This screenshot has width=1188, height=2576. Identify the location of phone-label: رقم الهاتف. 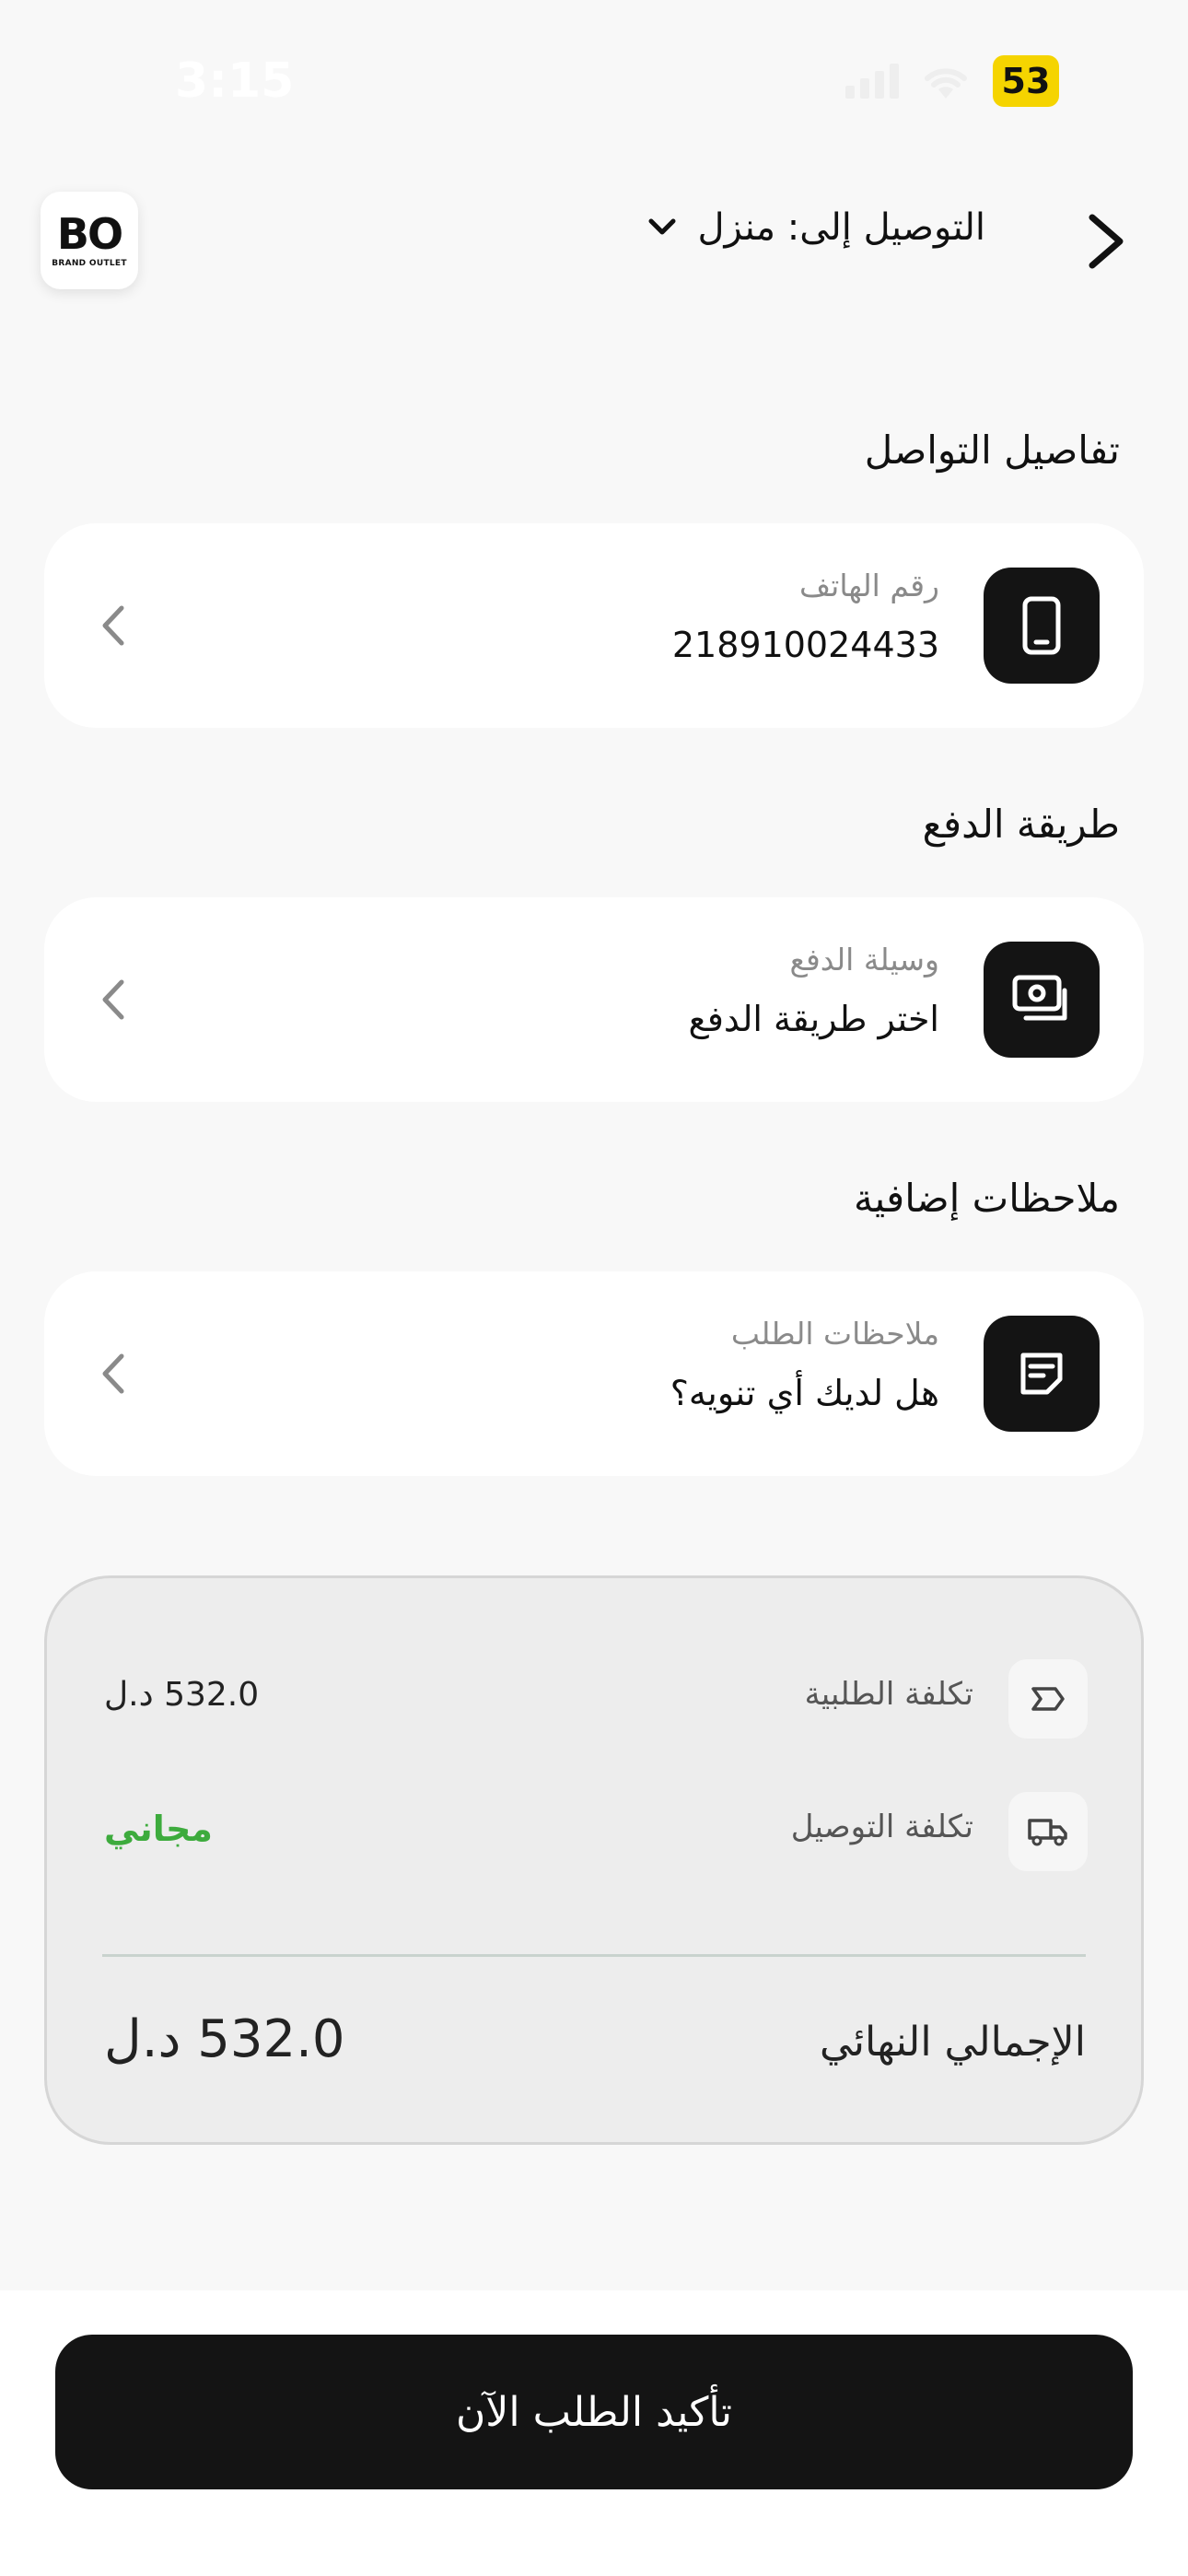
(869, 585).